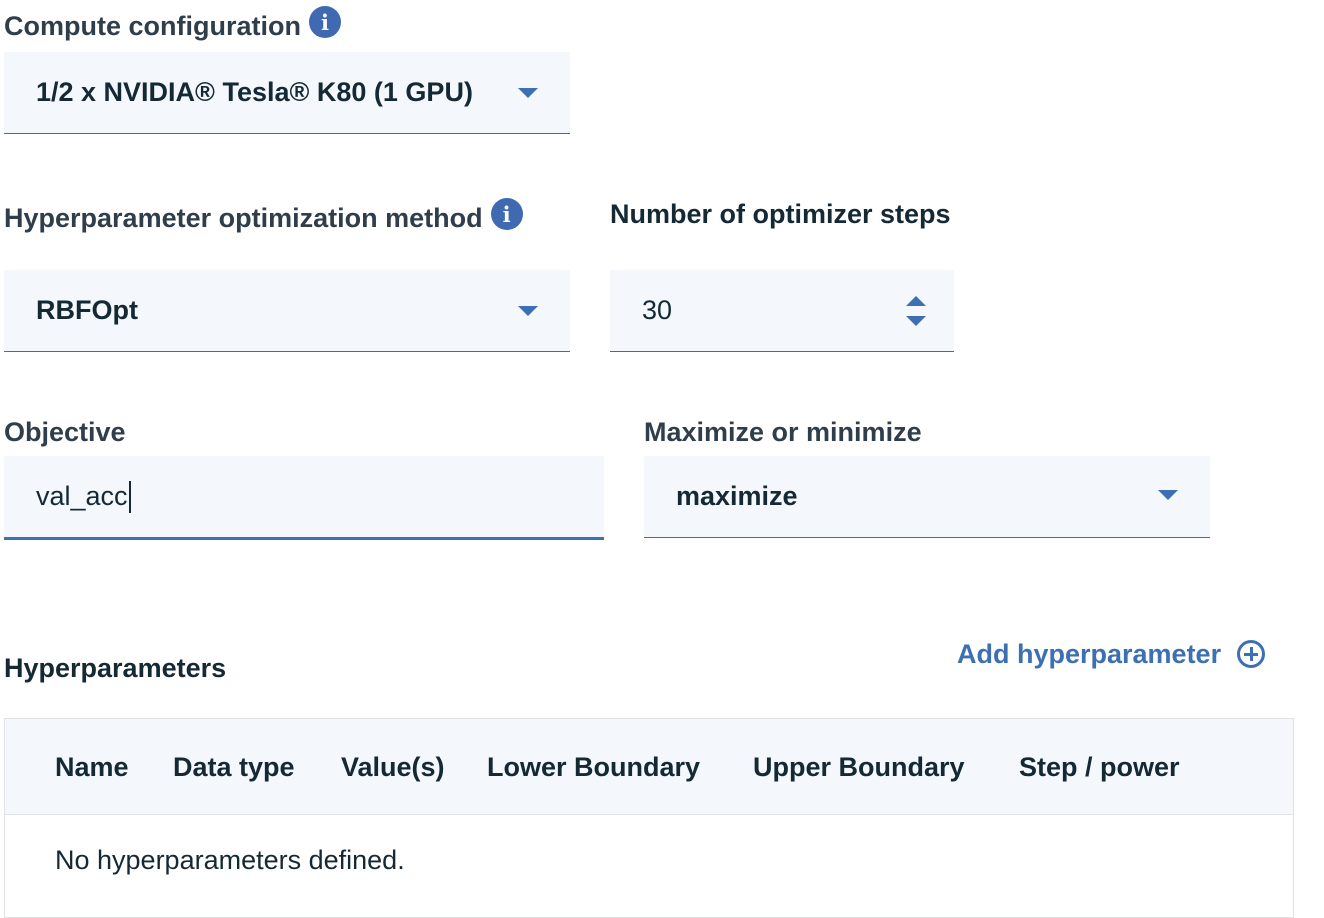  What do you see at coordinates (393, 767) in the screenshot?
I see `column-header-values: Value(s)` at bounding box center [393, 767].